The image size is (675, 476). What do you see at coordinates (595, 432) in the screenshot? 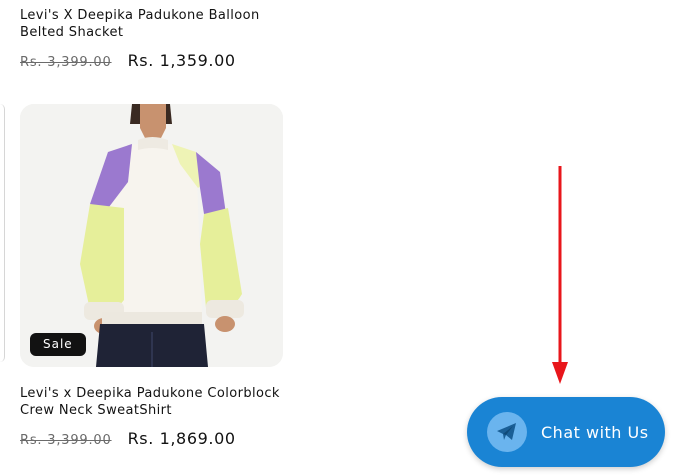
I see `chat-label: Chat with Us` at bounding box center [595, 432].